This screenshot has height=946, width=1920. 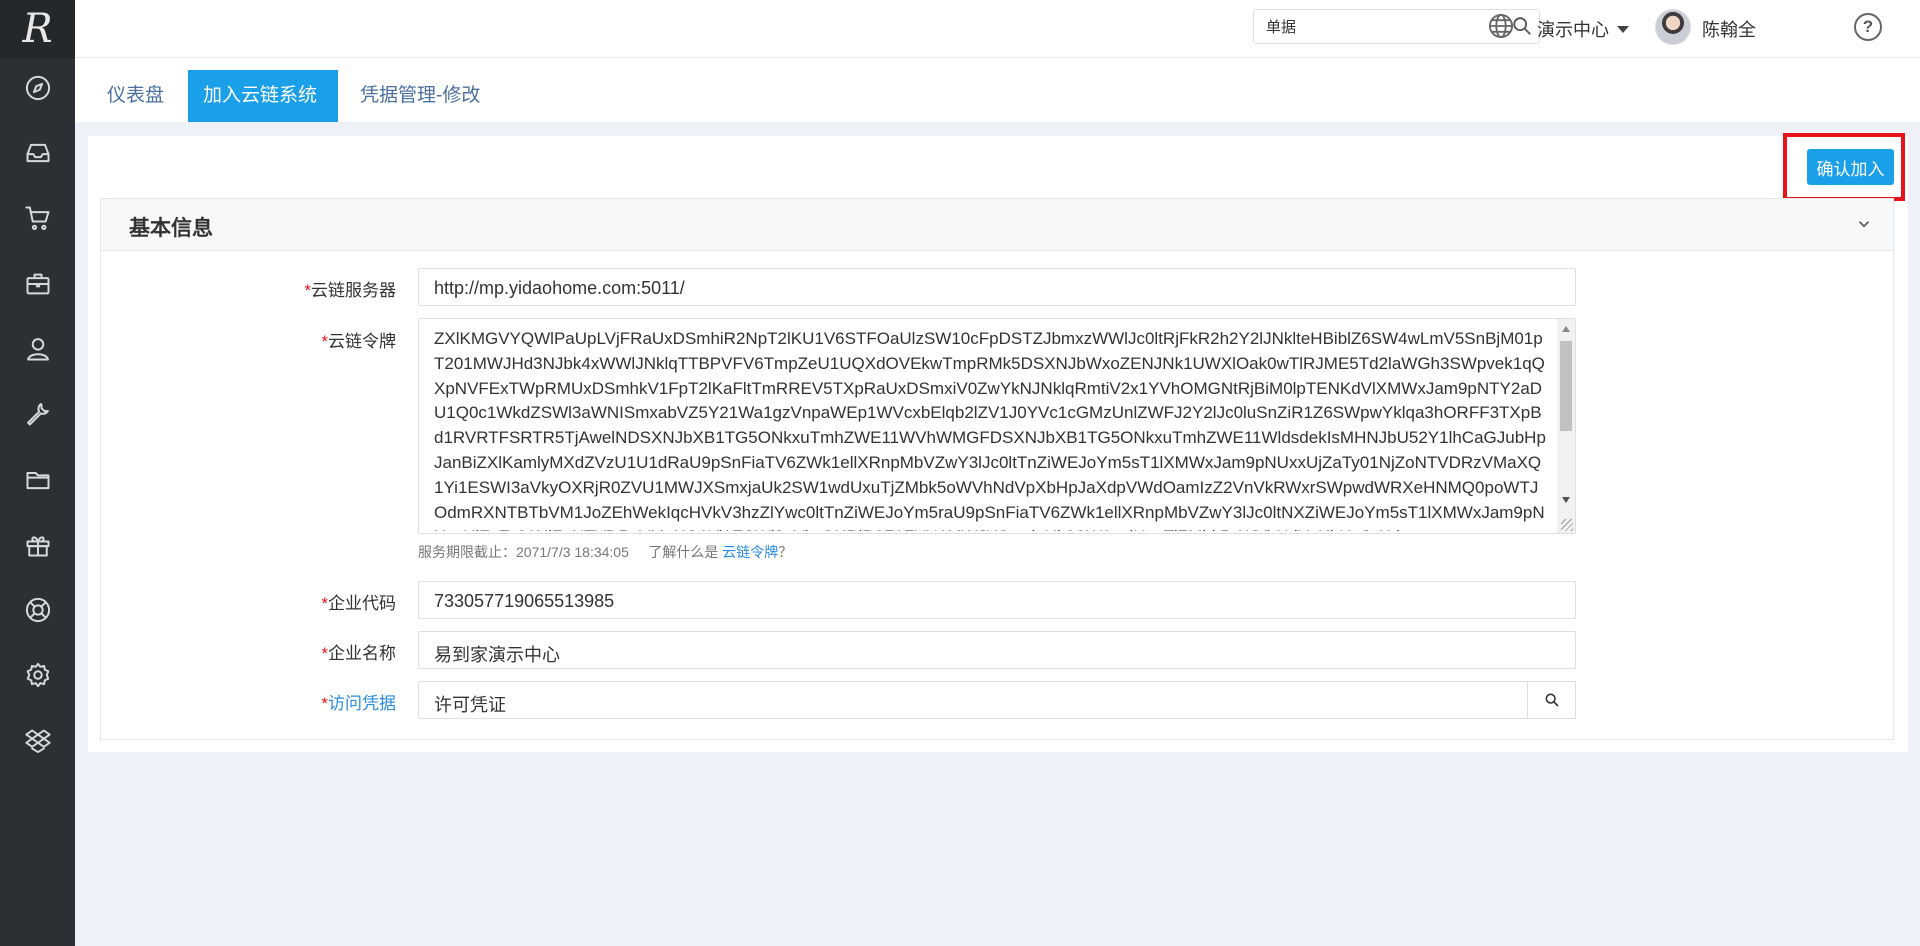 I want to click on section-title: 基本信息, so click(x=171, y=228).